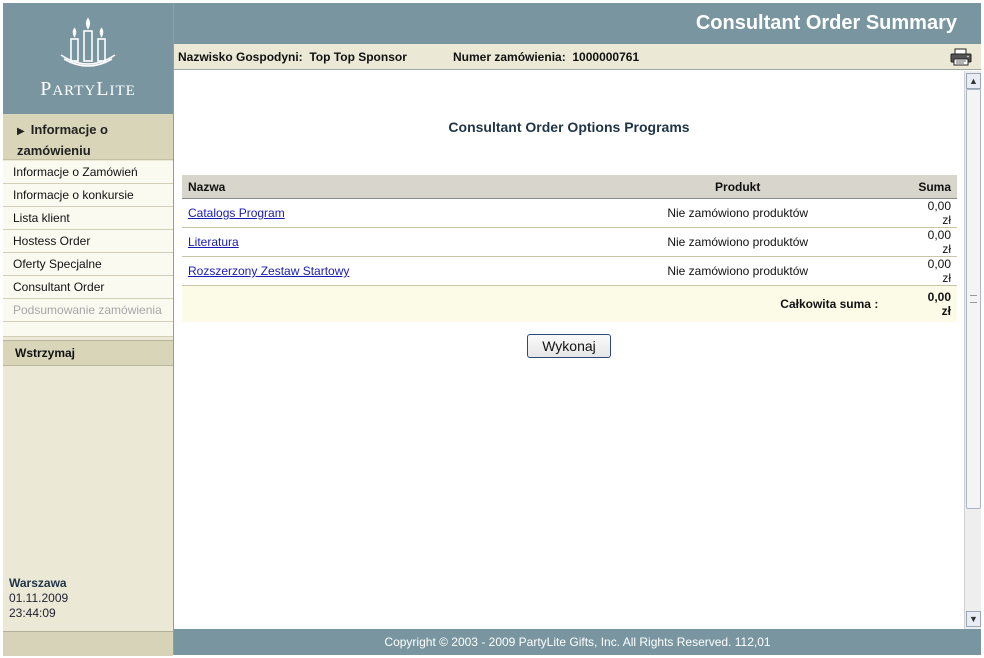 The image size is (984, 658). I want to click on brand-wordmark: PARTYLITE, so click(88, 89).